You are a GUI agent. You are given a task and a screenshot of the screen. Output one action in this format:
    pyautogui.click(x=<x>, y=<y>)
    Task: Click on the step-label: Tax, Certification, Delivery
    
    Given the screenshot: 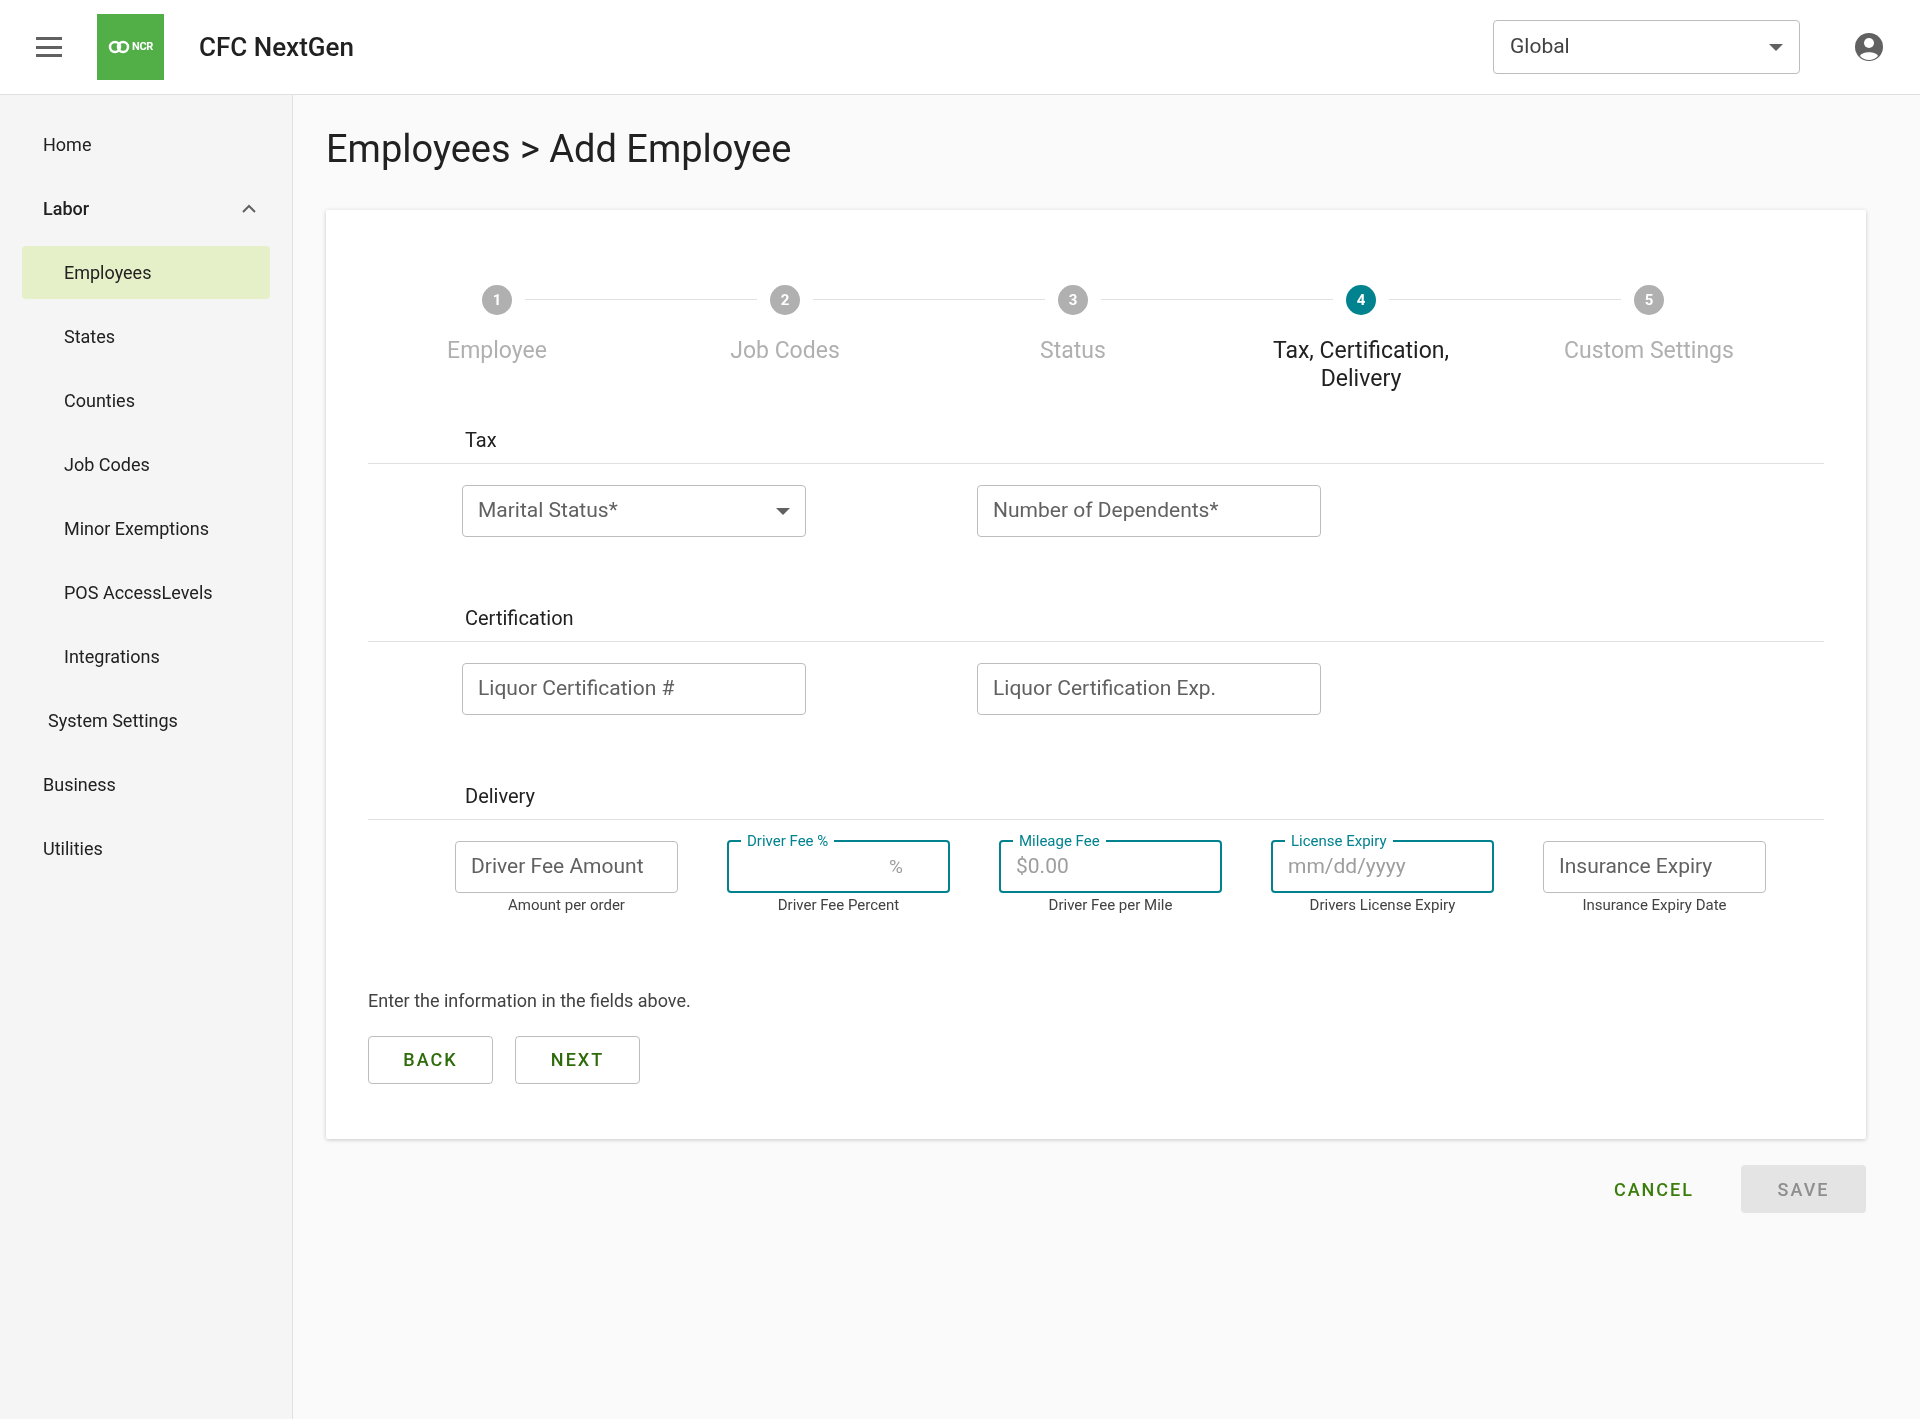 What is the action you would take?
    pyautogui.click(x=1361, y=365)
    